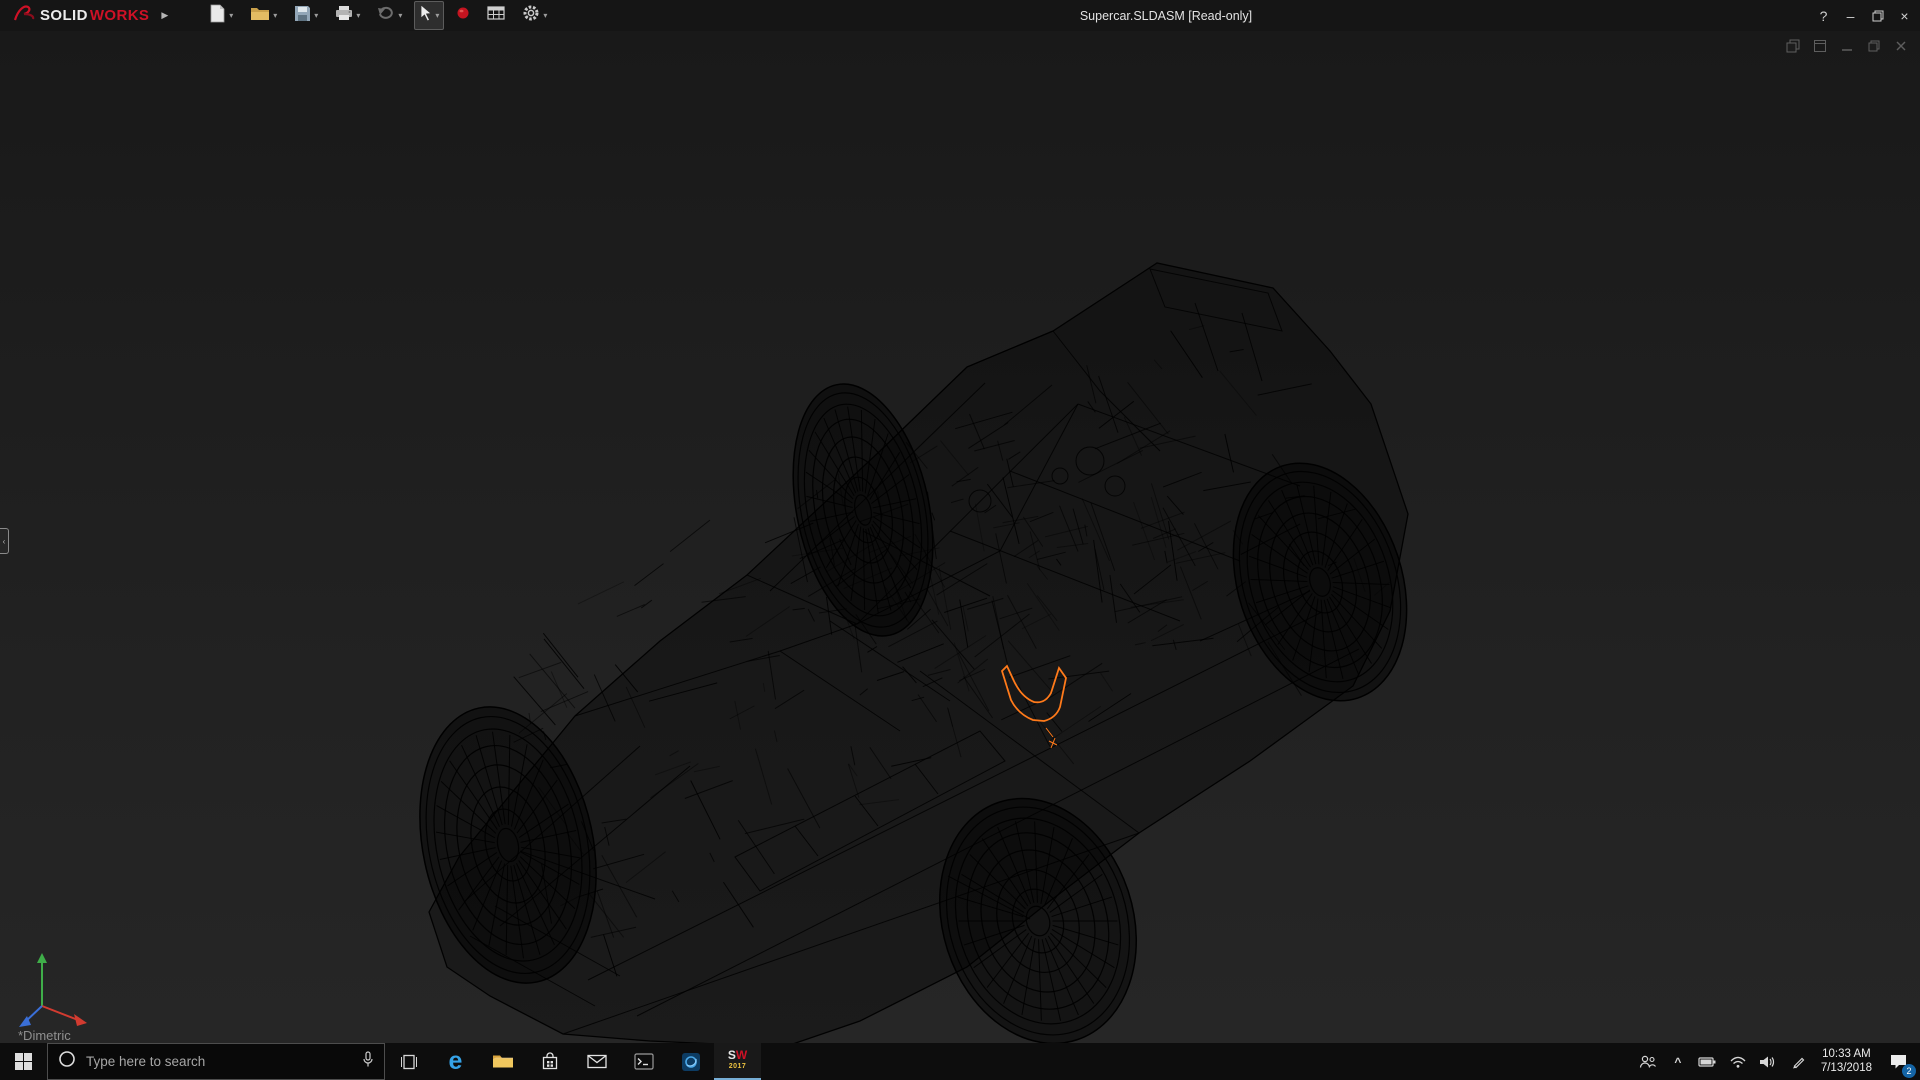 The image size is (1920, 1080). Describe the element at coordinates (368, 1061) in the screenshot. I see `microphone-icon` at that location.